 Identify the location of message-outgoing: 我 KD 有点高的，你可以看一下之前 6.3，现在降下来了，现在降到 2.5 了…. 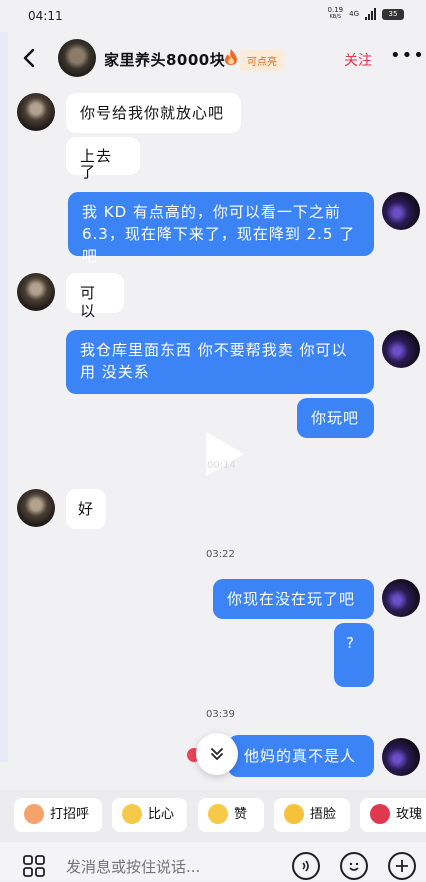
(221, 228).